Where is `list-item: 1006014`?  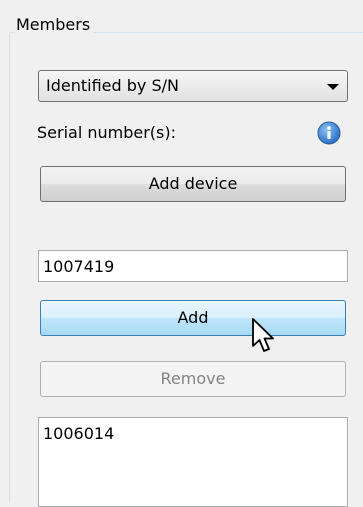 list-item: 1006014 is located at coordinates (78, 434).